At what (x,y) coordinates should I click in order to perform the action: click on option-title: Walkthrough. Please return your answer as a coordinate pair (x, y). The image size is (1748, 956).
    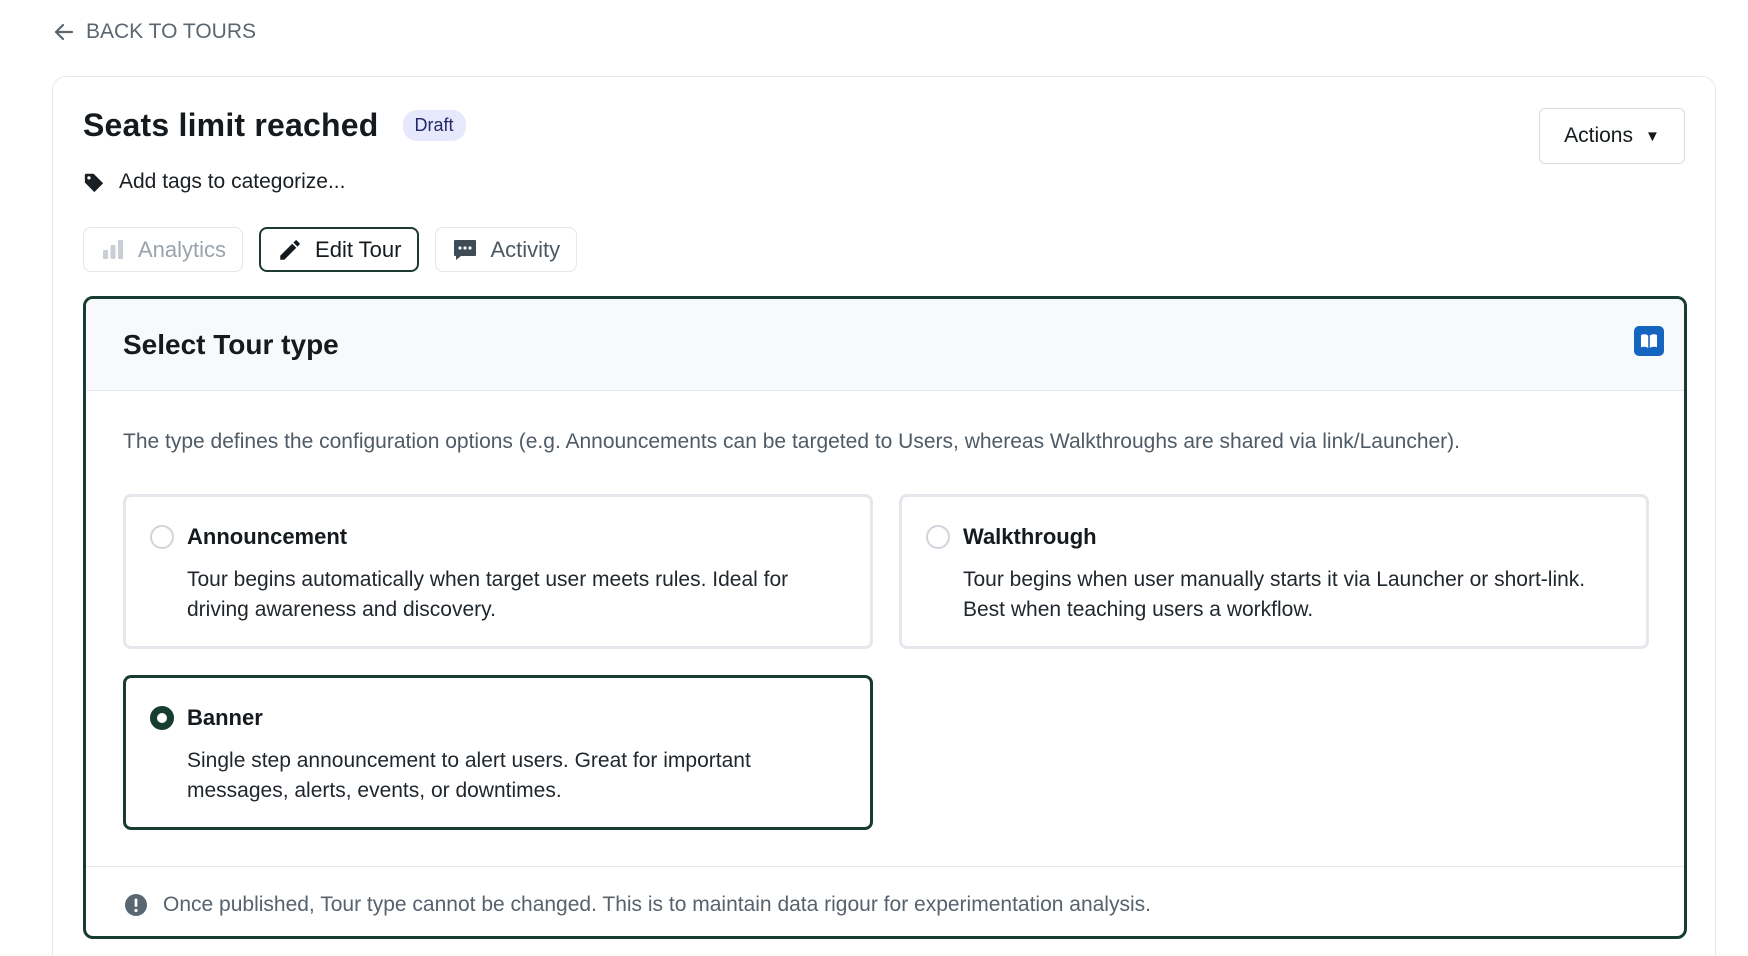
    Looking at the image, I should click on (1030, 536).